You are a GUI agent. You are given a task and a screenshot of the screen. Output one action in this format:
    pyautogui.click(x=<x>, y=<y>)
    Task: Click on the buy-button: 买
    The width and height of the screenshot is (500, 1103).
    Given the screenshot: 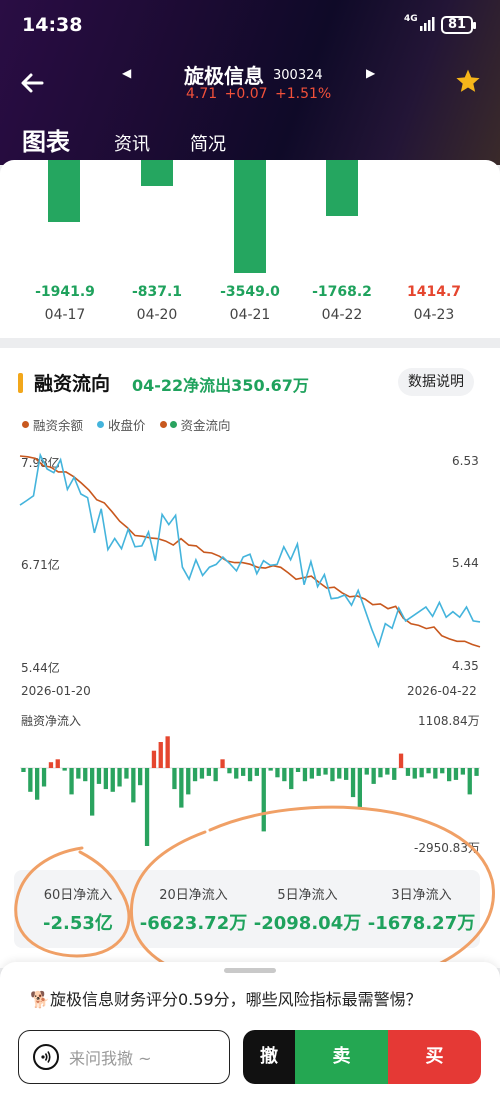 What is the action you would take?
    pyautogui.click(x=434, y=1057)
    